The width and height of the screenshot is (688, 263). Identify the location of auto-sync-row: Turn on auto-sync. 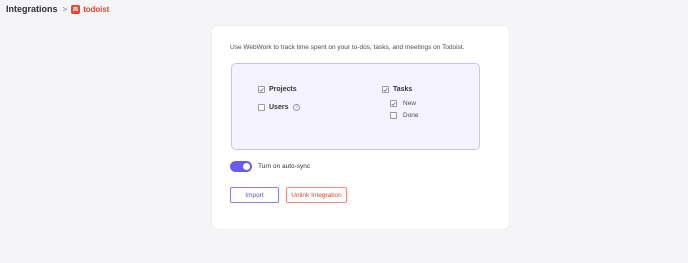
(270, 166).